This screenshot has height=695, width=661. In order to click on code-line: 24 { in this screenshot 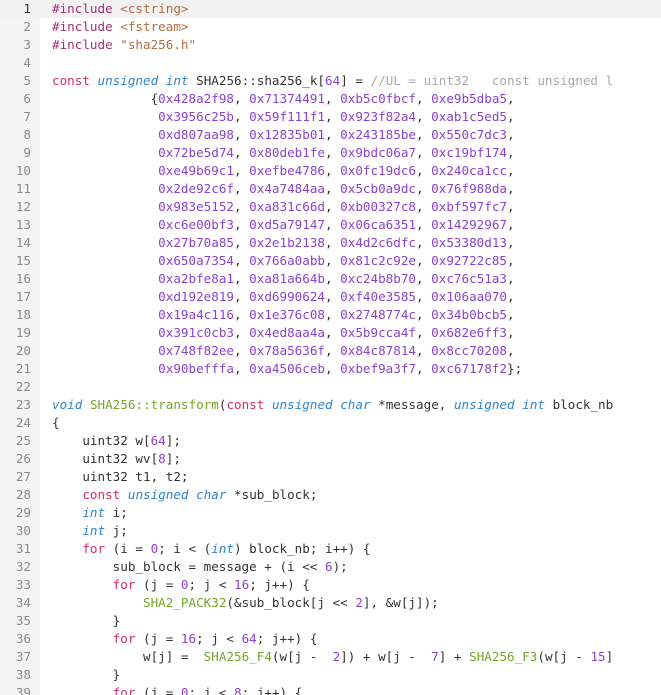, I will do `click(330, 423)`.